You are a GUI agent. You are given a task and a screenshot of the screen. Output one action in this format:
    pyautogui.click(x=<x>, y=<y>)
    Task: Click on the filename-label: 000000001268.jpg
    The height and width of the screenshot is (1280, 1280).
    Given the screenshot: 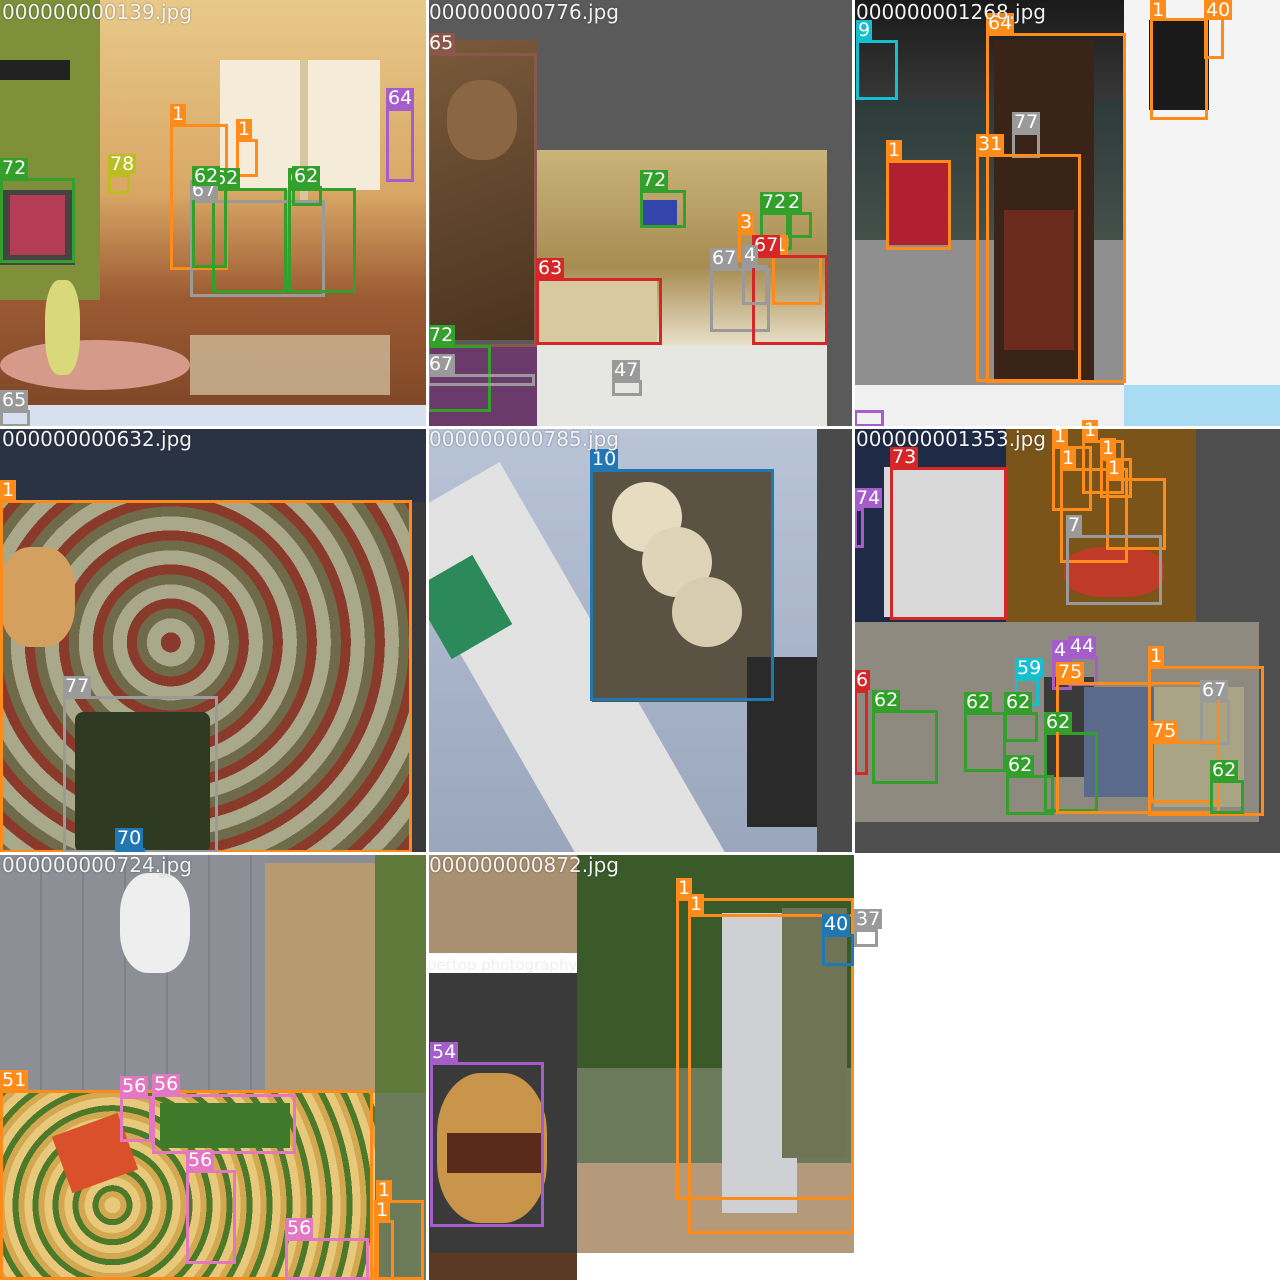 What is the action you would take?
    pyautogui.click(x=951, y=12)
    